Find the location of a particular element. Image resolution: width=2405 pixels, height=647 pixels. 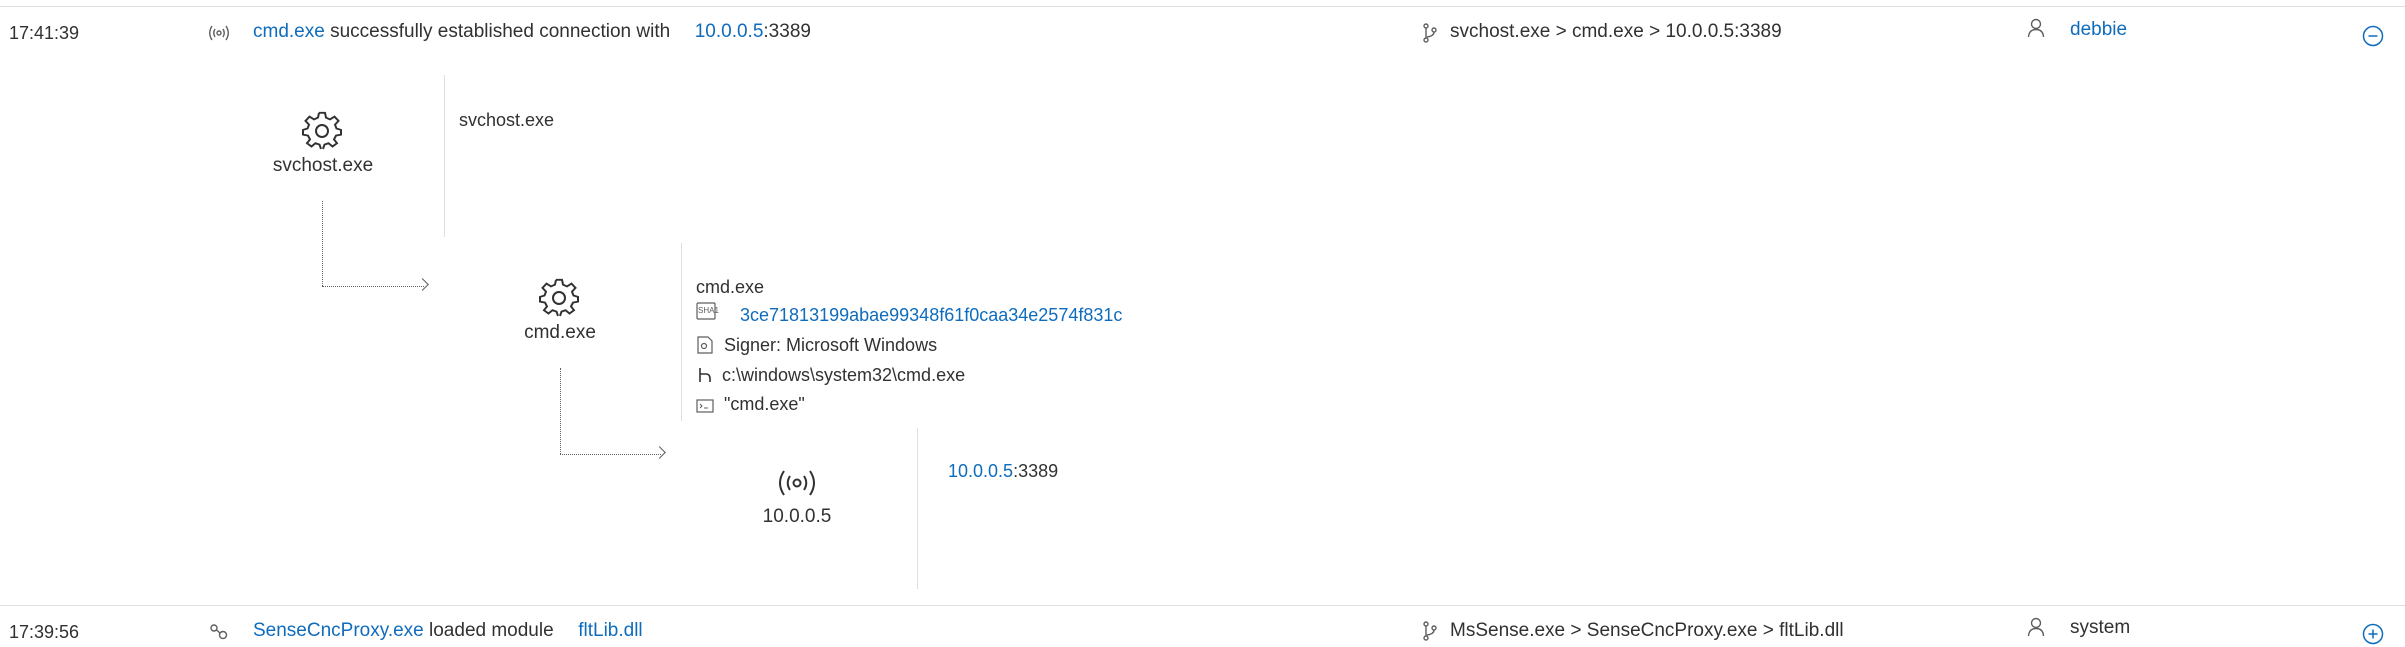

process-link: SenseCncProxy.exe is located at coordinates (338, 630).